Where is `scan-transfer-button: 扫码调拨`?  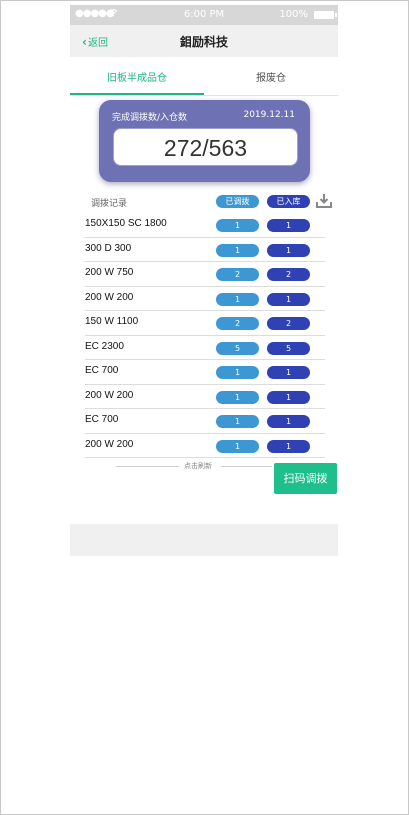
scan-transfer-button: 扫码调拨 is located at coordinates (305, 478).